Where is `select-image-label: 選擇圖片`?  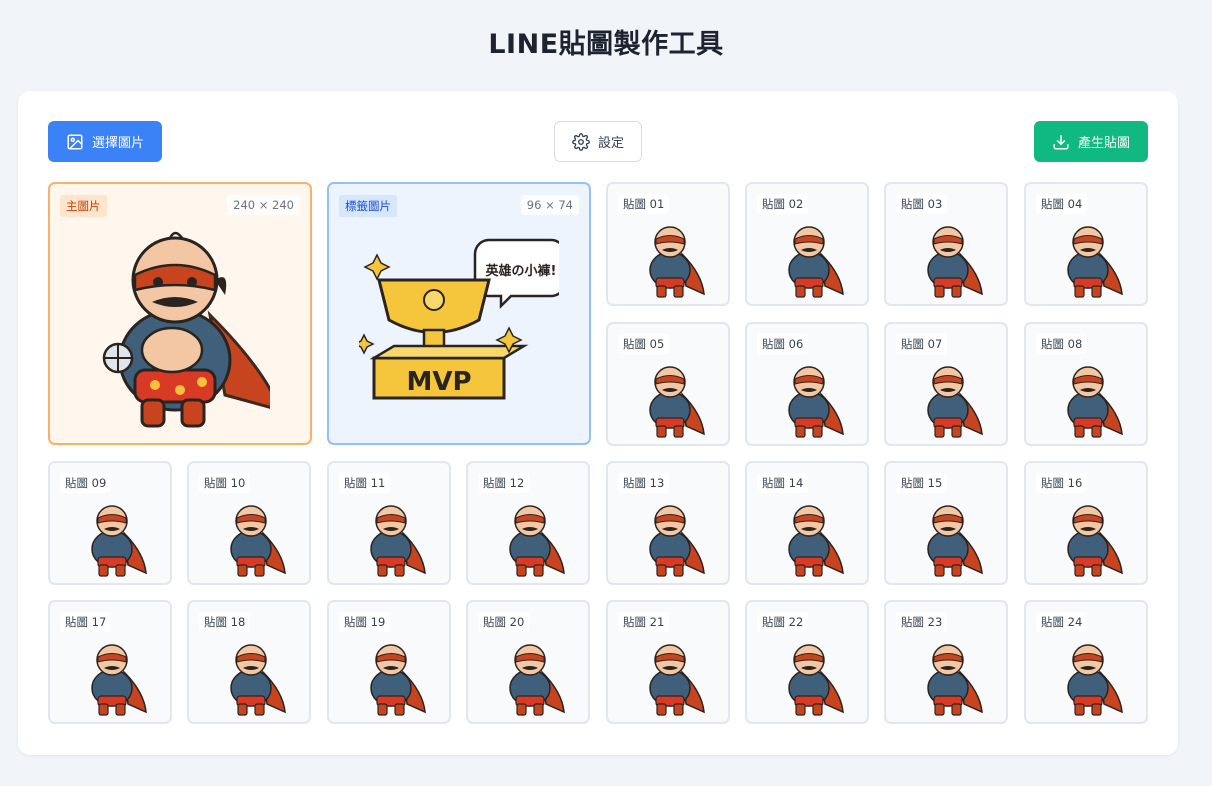 select-image-label: 選擇圖片 is located at coordinates (117, 143).